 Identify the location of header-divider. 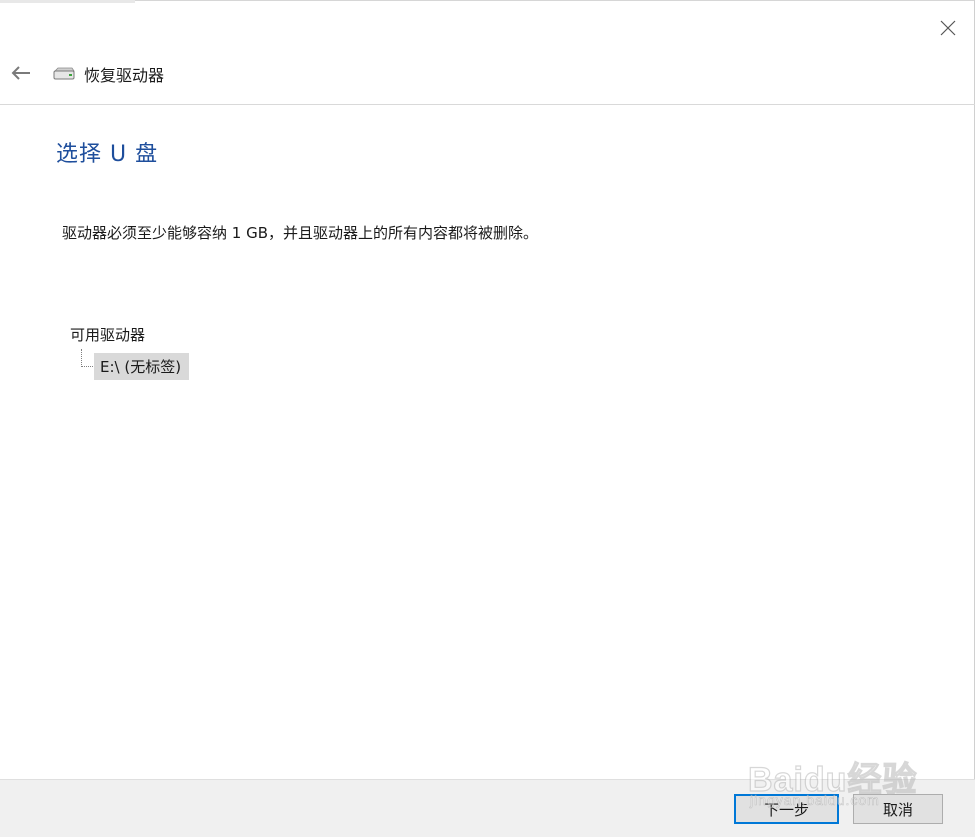
(487, 104).